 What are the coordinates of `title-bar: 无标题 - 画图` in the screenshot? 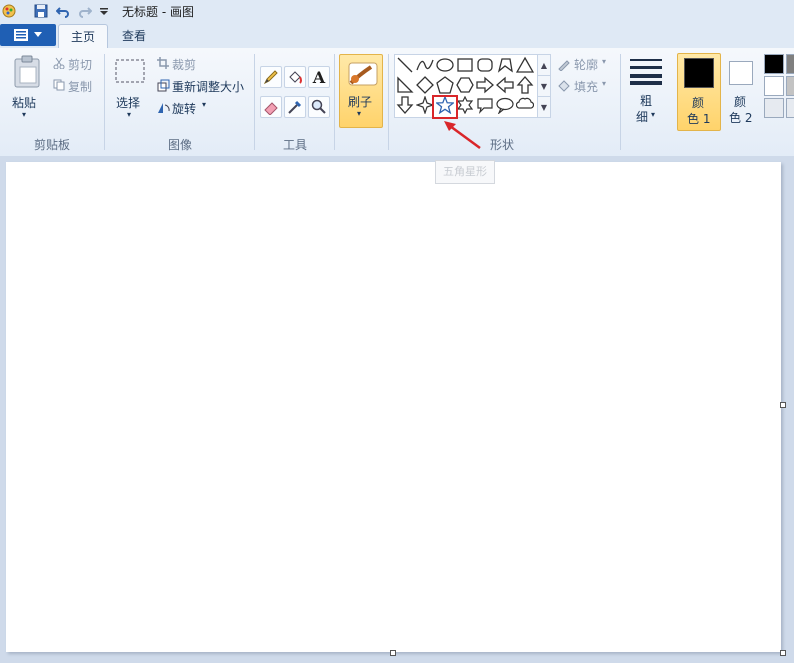 It's located at (397, 11).